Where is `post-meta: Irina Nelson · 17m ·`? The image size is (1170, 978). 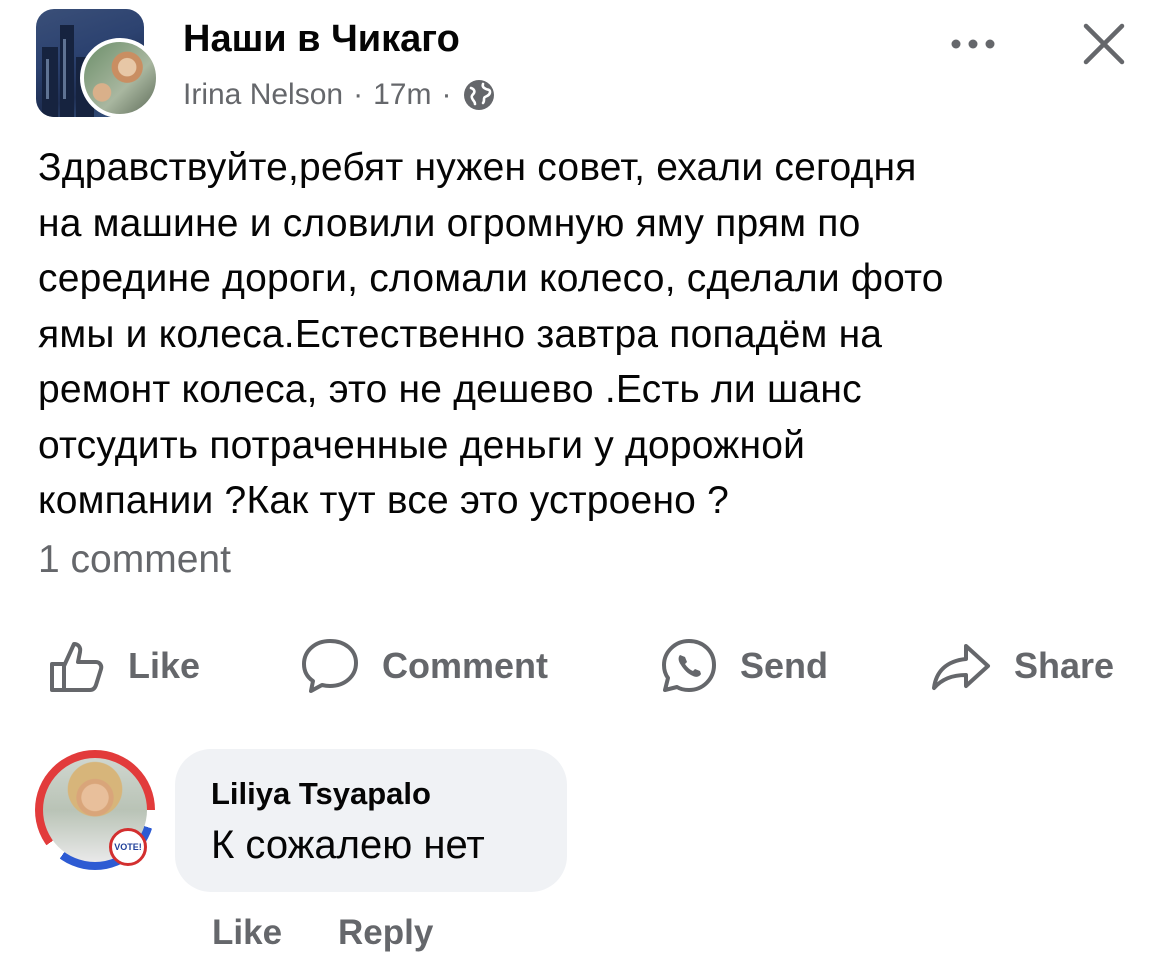 post-meta: Irina Nelson · 17m · is located at coordinates (339, 95).